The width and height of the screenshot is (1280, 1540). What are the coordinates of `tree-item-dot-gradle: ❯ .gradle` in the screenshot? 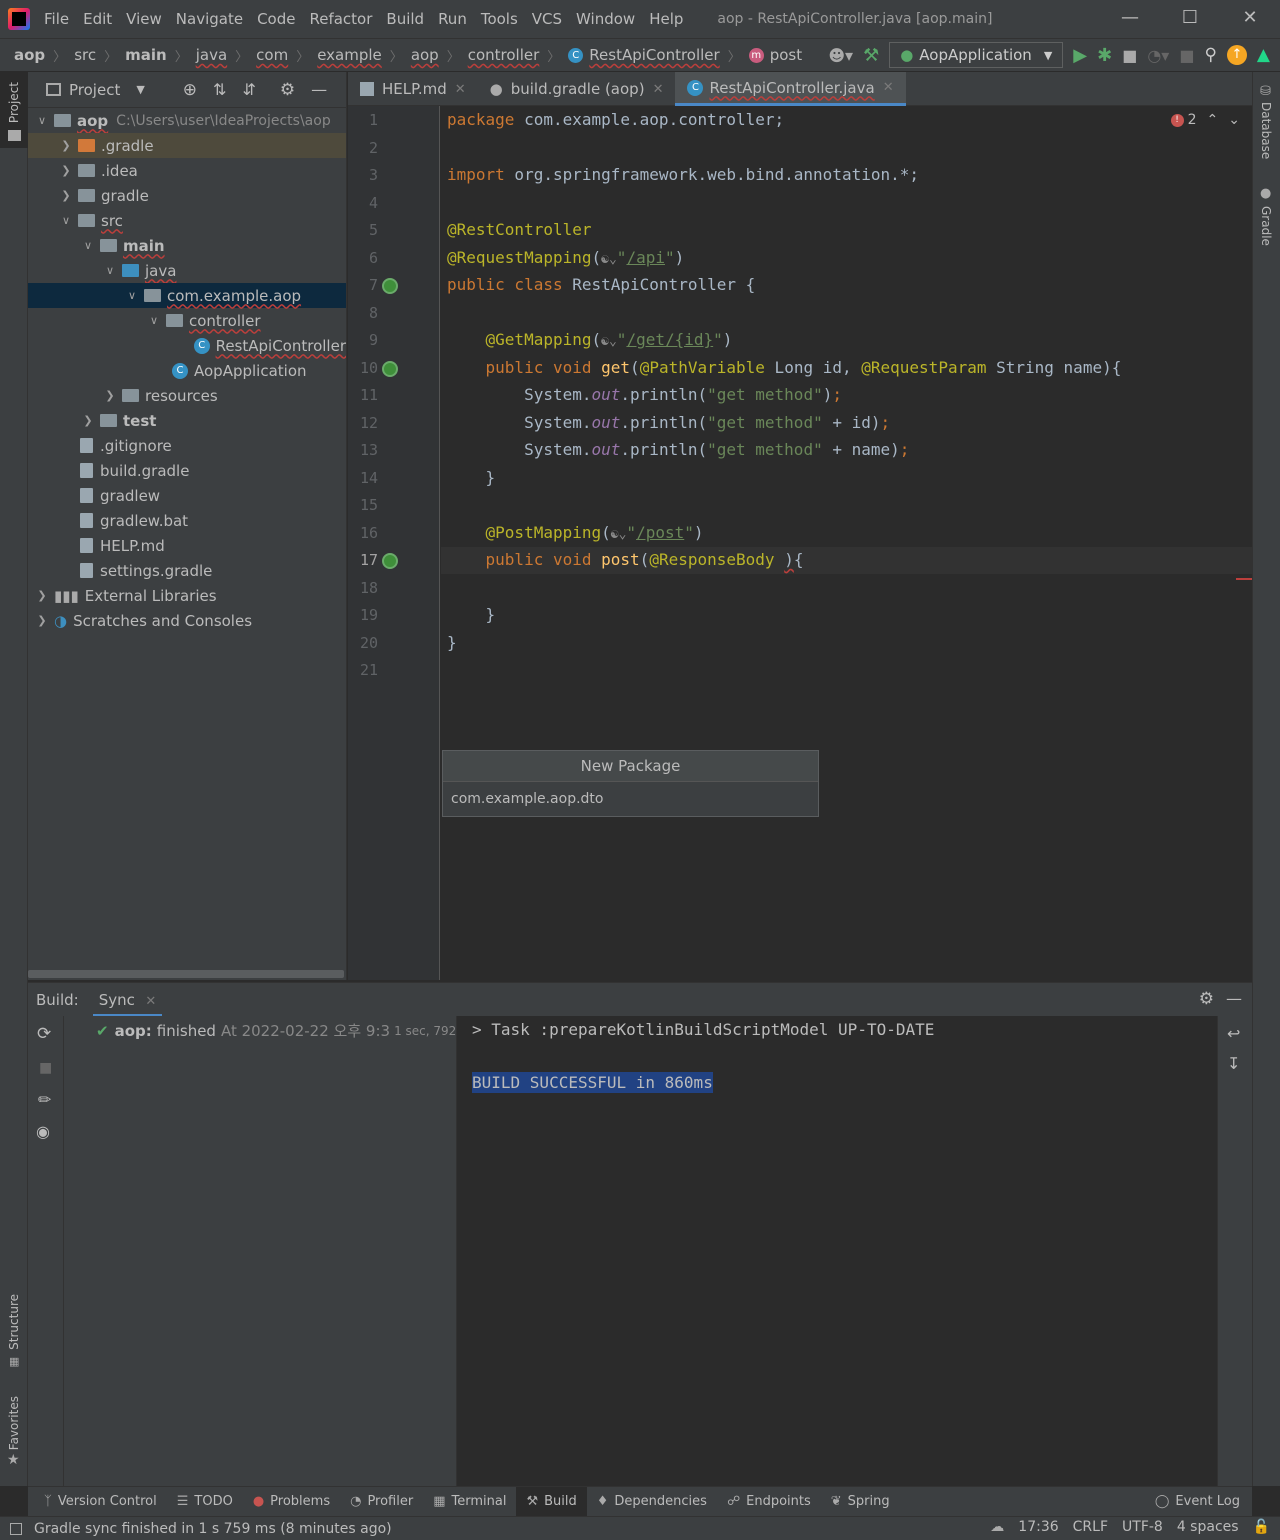 It's located at (187, 145).